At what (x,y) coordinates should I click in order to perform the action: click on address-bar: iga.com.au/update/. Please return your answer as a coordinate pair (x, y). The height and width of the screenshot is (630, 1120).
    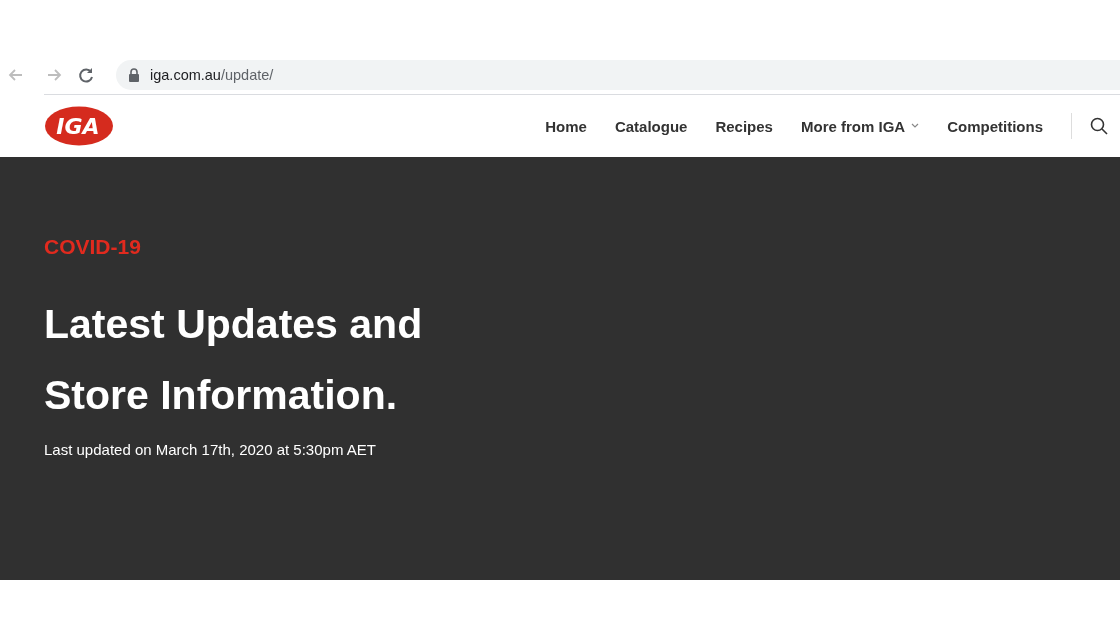
    Looking at the image, I should click on (618, 75).